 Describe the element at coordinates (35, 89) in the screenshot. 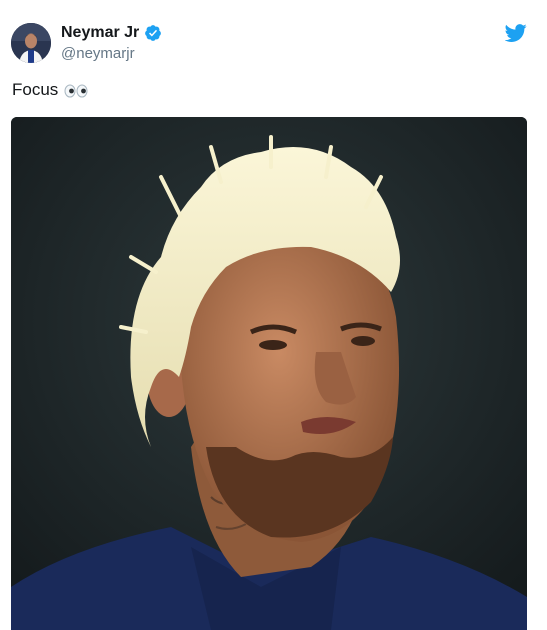

I see `tweet-text: Focus` at that location.